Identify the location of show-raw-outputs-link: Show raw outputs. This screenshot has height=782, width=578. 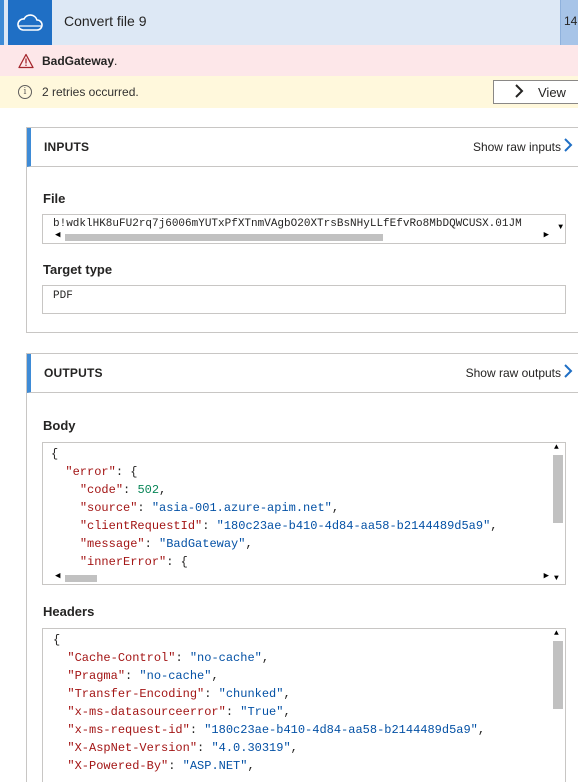
(513, 373).